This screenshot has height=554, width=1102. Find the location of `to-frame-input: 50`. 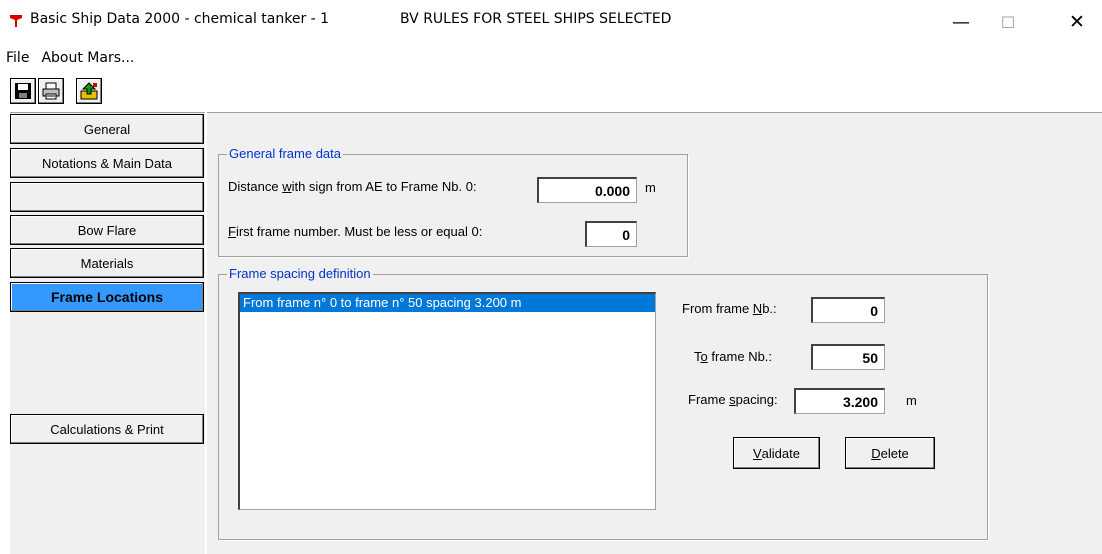

to-frame-input: 50 is located at coordinates (848, 357).